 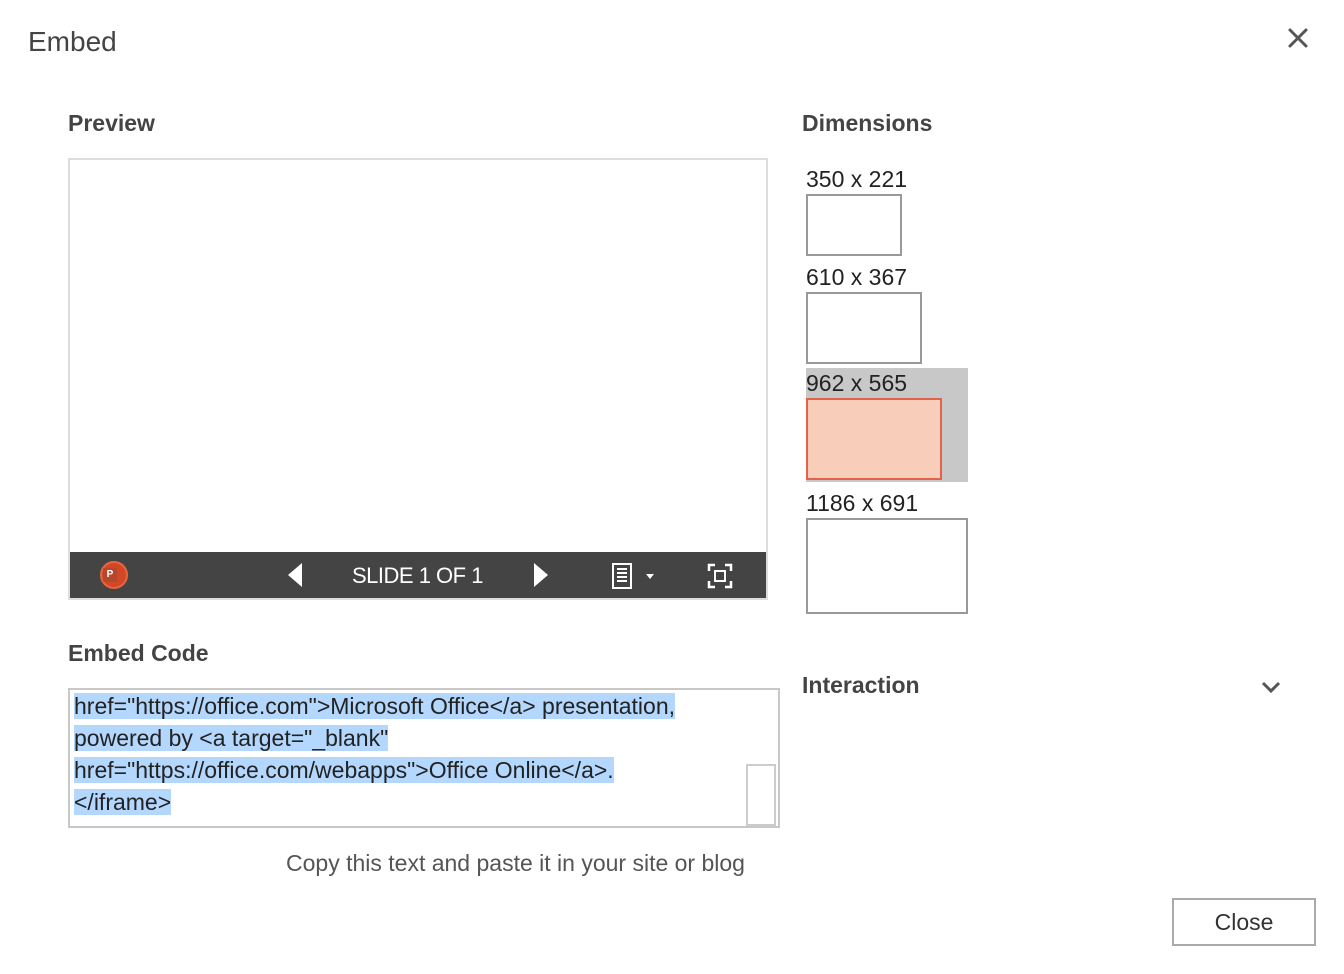 What do you see at coordinates (761, 795) in the screenshot?
I see `embed-code-scrollbar` at bounding box center [761, 795].